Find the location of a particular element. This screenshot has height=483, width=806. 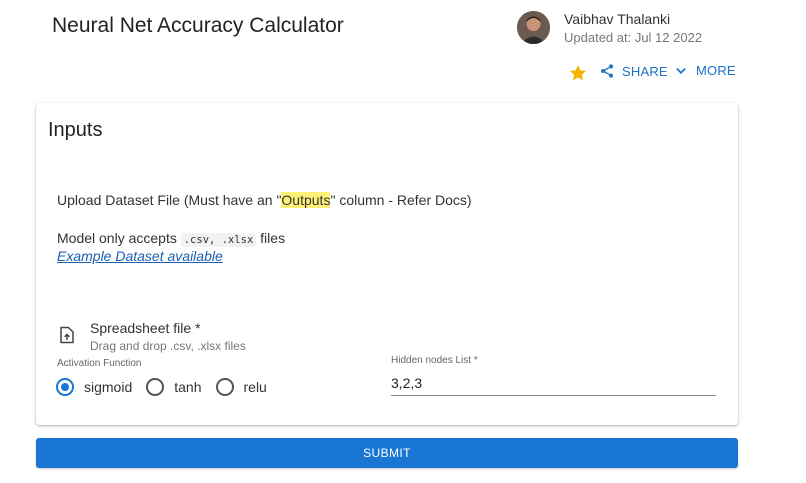

radio-tanh: tanh is located at coordinates (174, 387).